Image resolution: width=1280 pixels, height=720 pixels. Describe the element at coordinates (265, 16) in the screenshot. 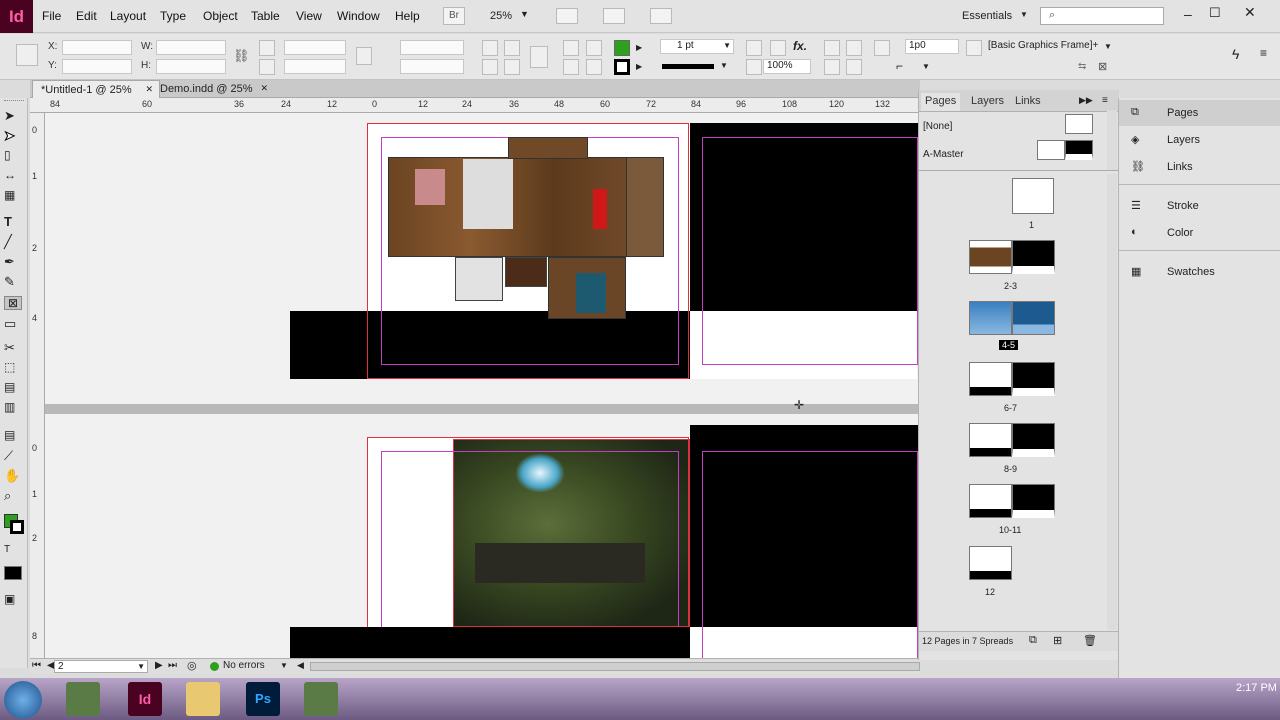

I see `menu-table: Table` at that location.